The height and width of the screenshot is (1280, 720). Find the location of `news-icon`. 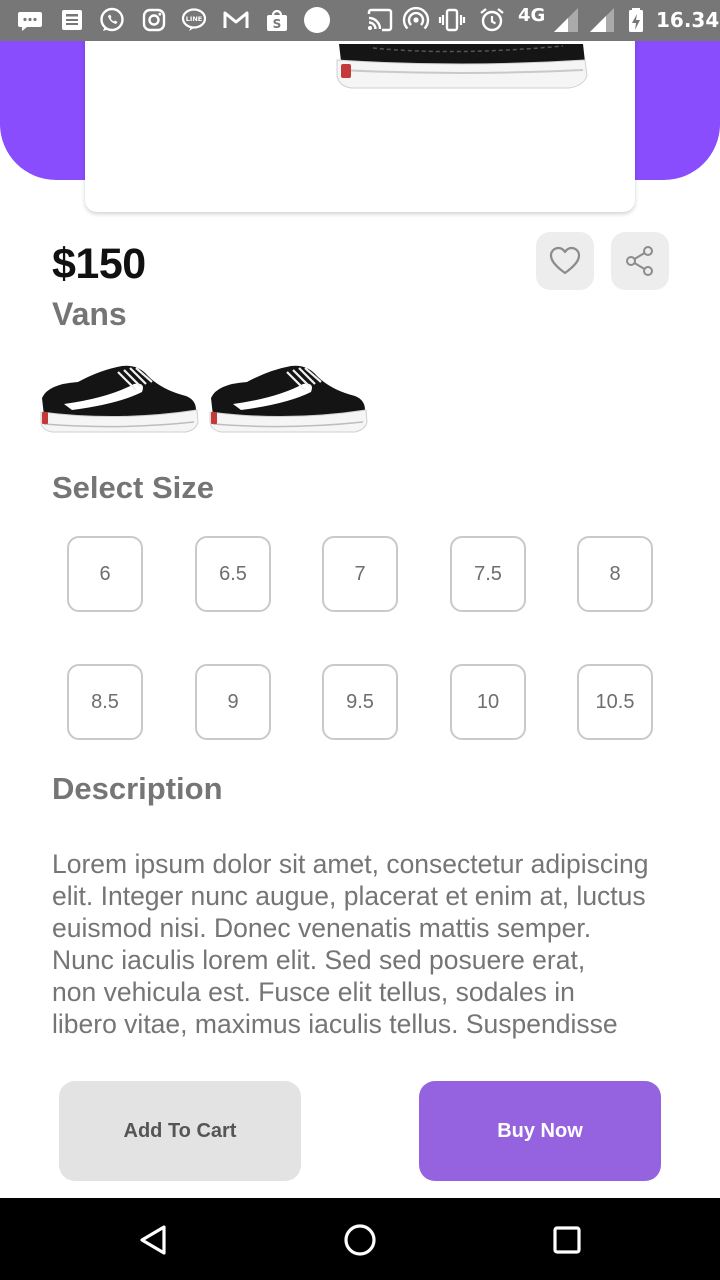

news-icon is located at coordinates (72, 20).